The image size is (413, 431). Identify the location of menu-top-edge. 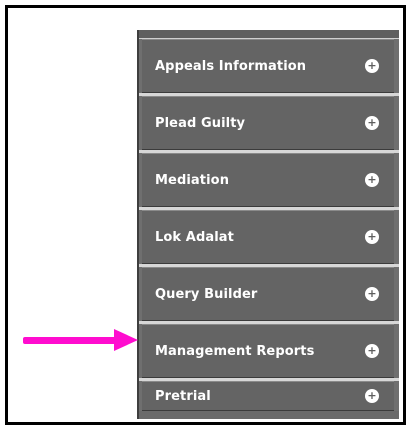
(269, 34).